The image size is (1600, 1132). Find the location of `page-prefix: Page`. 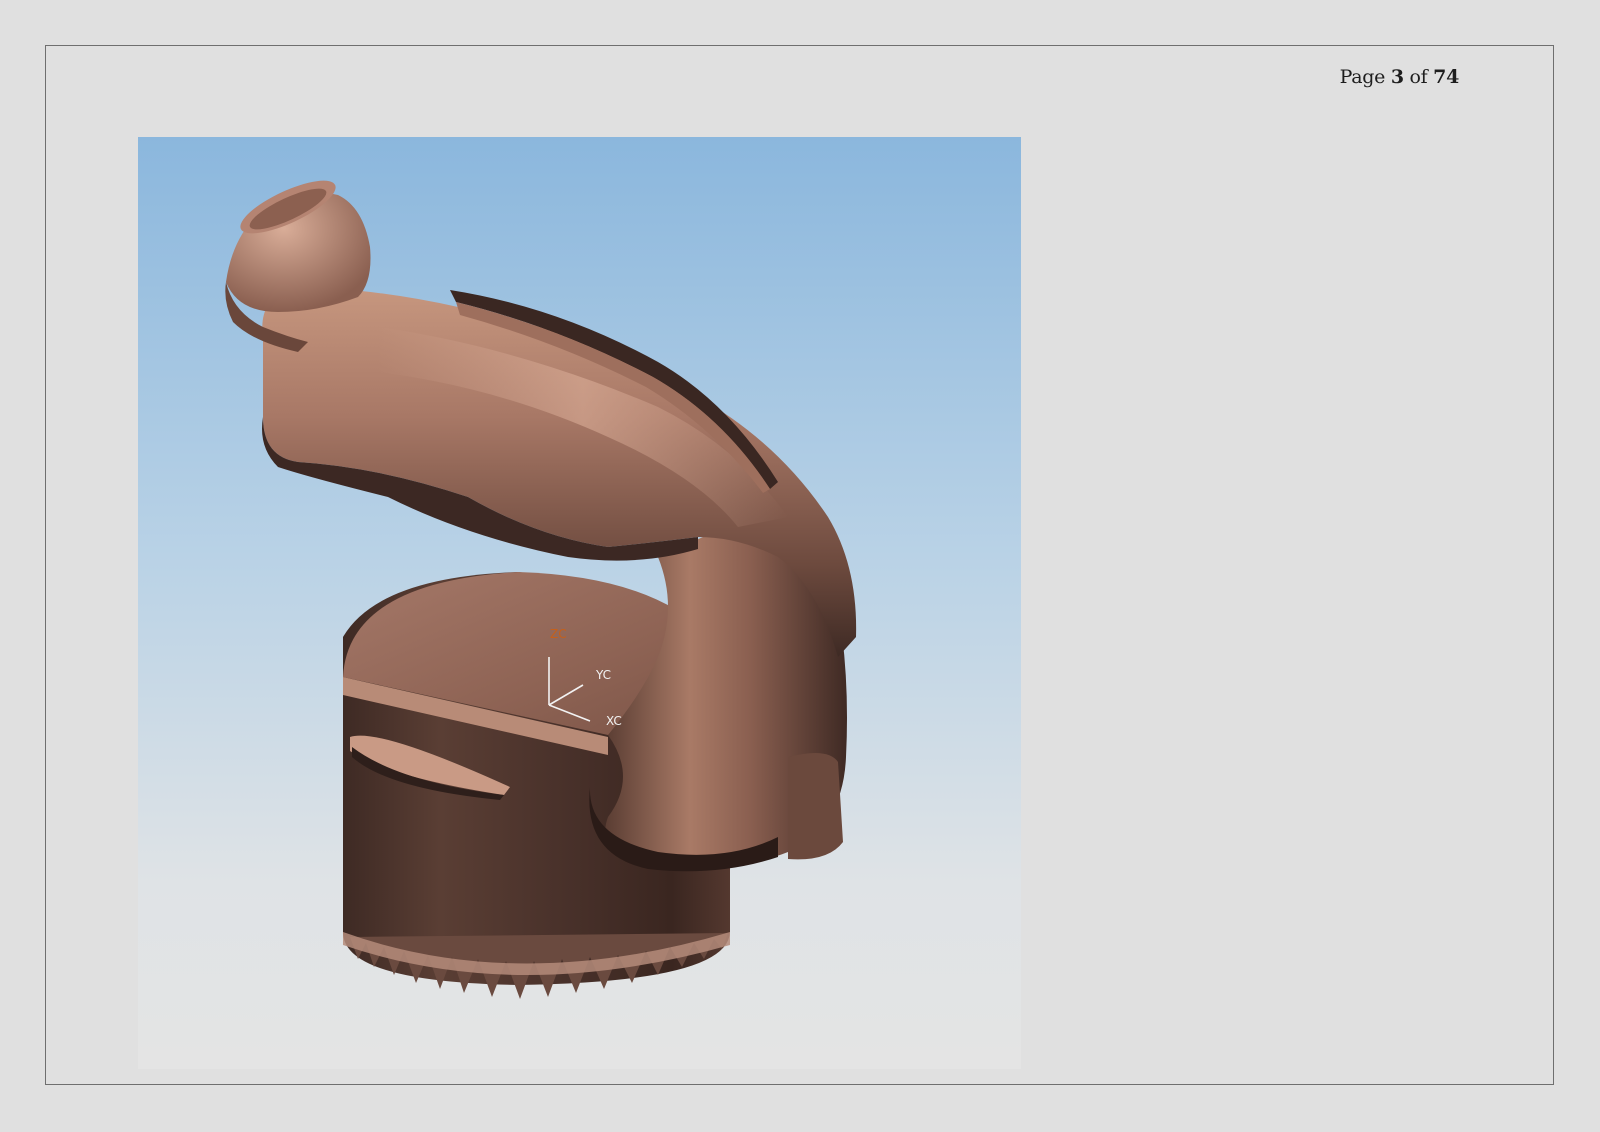

page-prefix: Page is located at coordinates (1362, 77).